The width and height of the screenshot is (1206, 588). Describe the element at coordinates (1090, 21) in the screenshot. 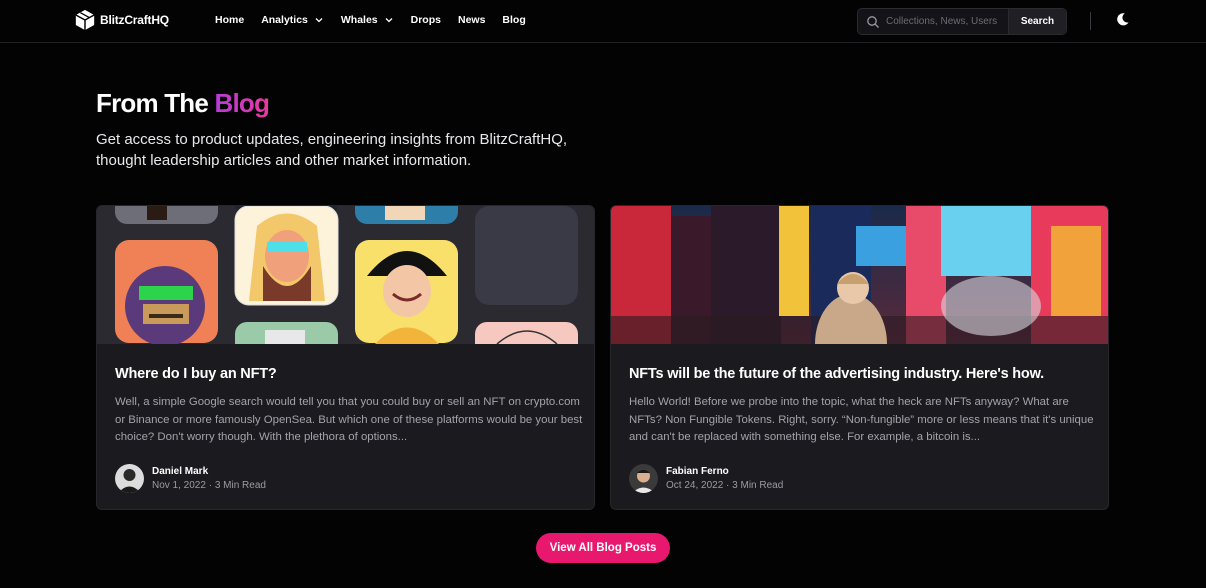

I see `nav-divider` at that location.